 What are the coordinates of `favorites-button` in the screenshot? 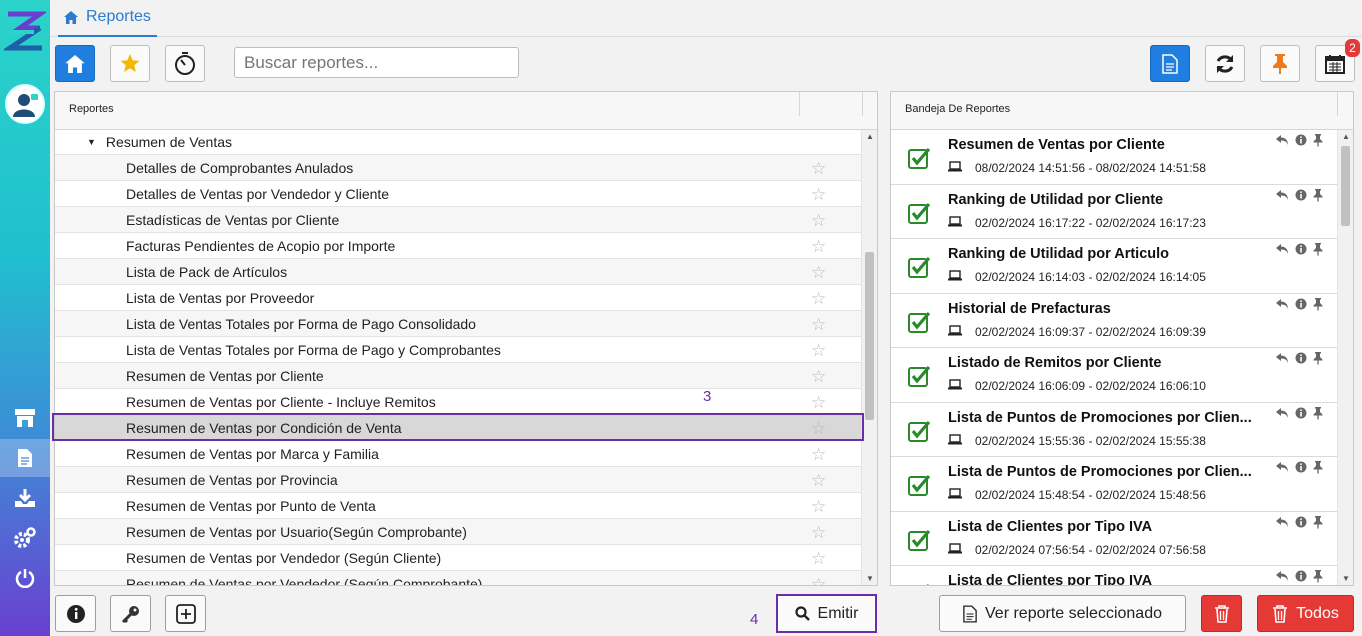 It's located at (130, 63).